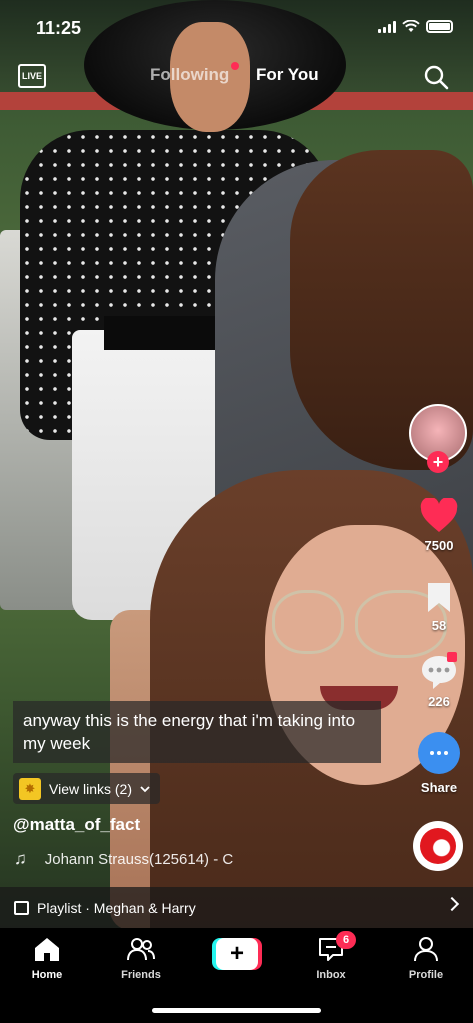 Image resolution: width=473 pixels, height=1023 pixels. Describe the element at coordinates (236, 907) in the screenshot. I see `playlist-bar: Playlist · Meghan & Harry` at that location.